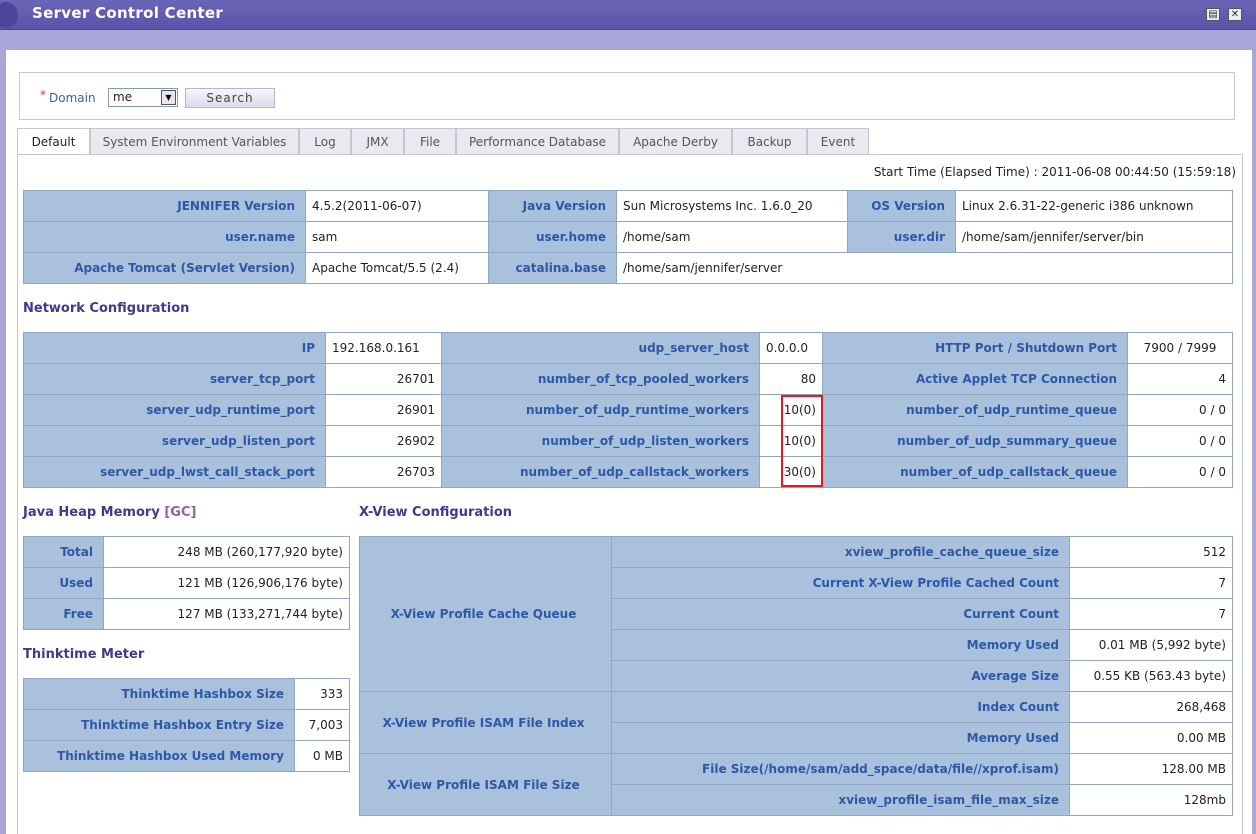 This screenshot has width=1256, height=834. What do you see at coordinates (397, 237) in the screenshot?
I see `user-name-value: sam` at bounding box center [397, 237].